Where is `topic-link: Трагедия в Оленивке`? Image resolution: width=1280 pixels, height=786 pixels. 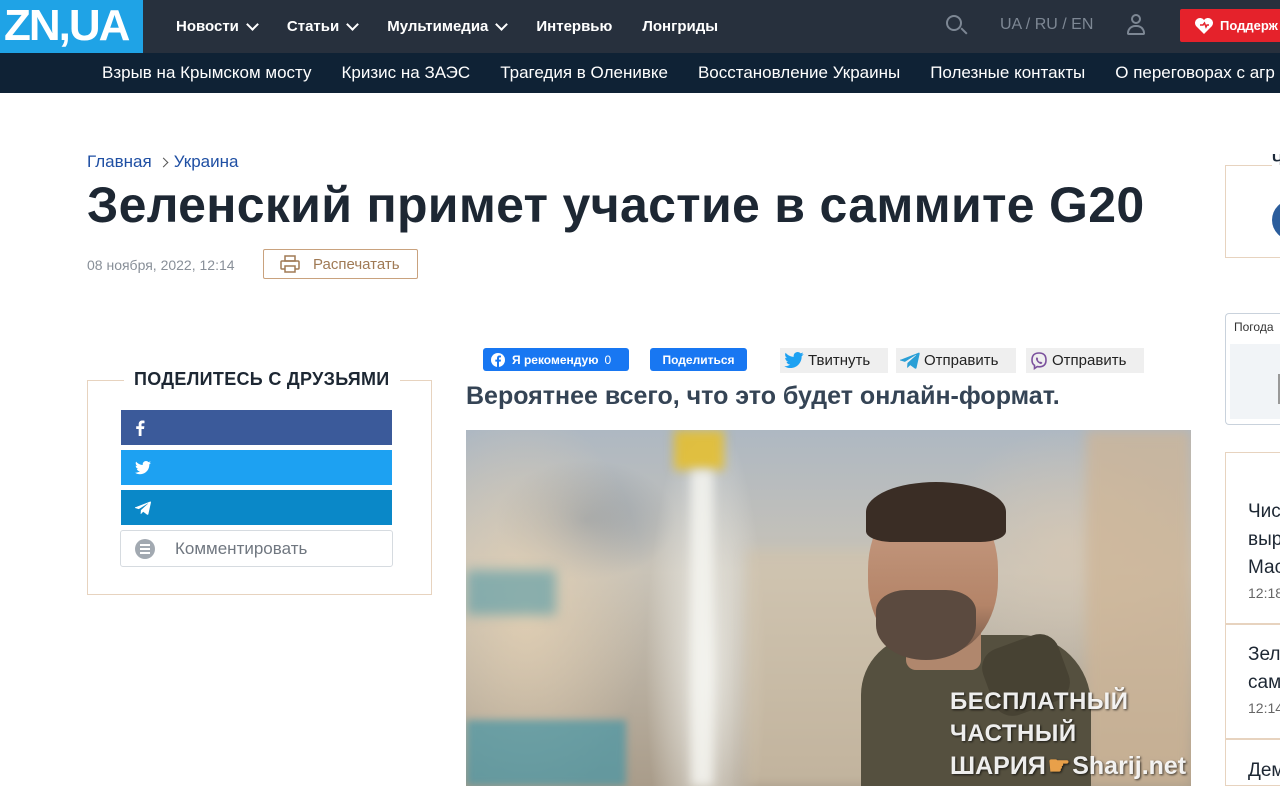
topic-link: Трагедия в Оленивке is located at coordinates (584, 73).